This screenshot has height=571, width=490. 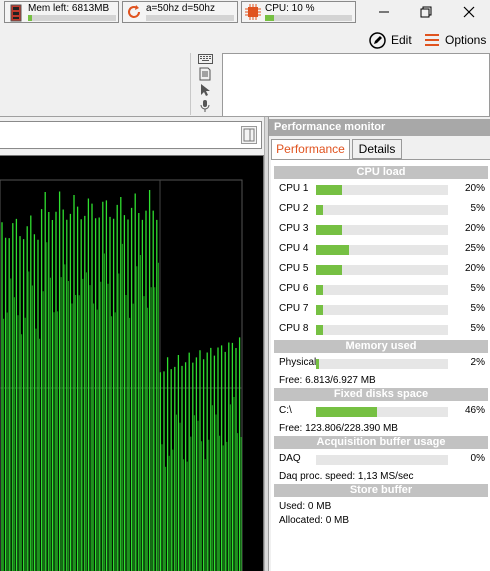 I want to click on memory-row: Physical 2%, so click(x=382, y=363).